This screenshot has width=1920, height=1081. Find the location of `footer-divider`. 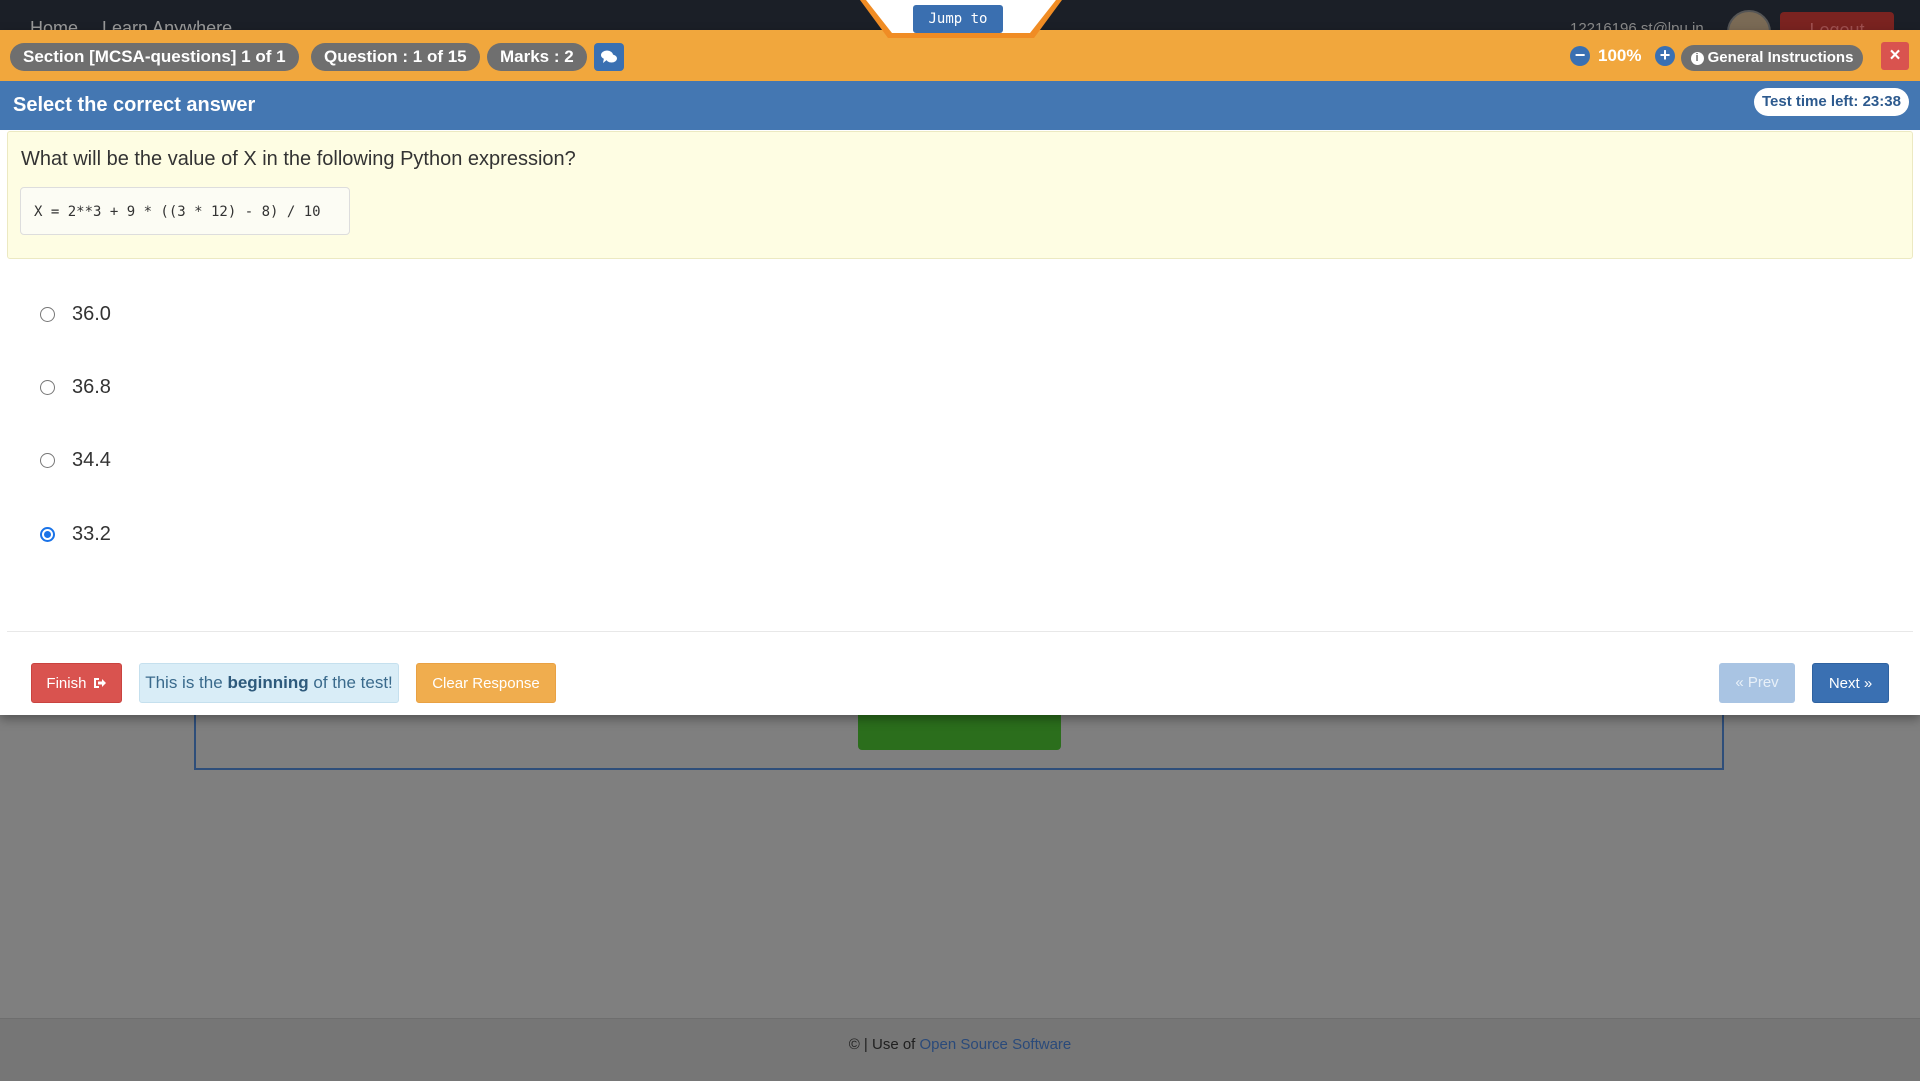

footer-divider is located at coordinates (960, 631).